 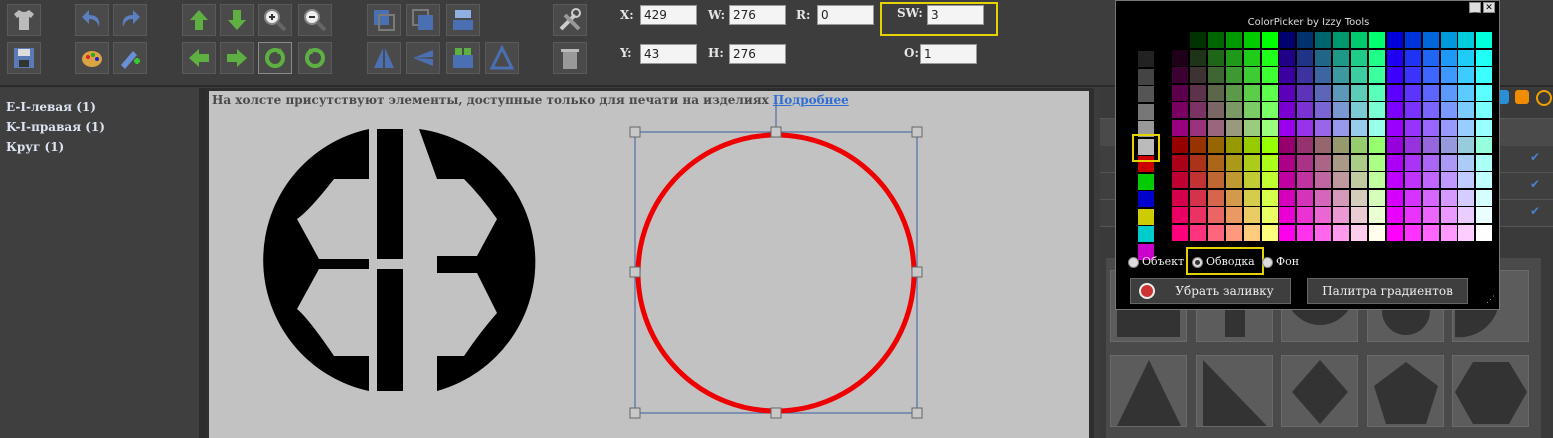 What do you see at coordinates (811, 100) in the screenshot?
I see `more-link: Подробнее` at bounding box center [811, 100].